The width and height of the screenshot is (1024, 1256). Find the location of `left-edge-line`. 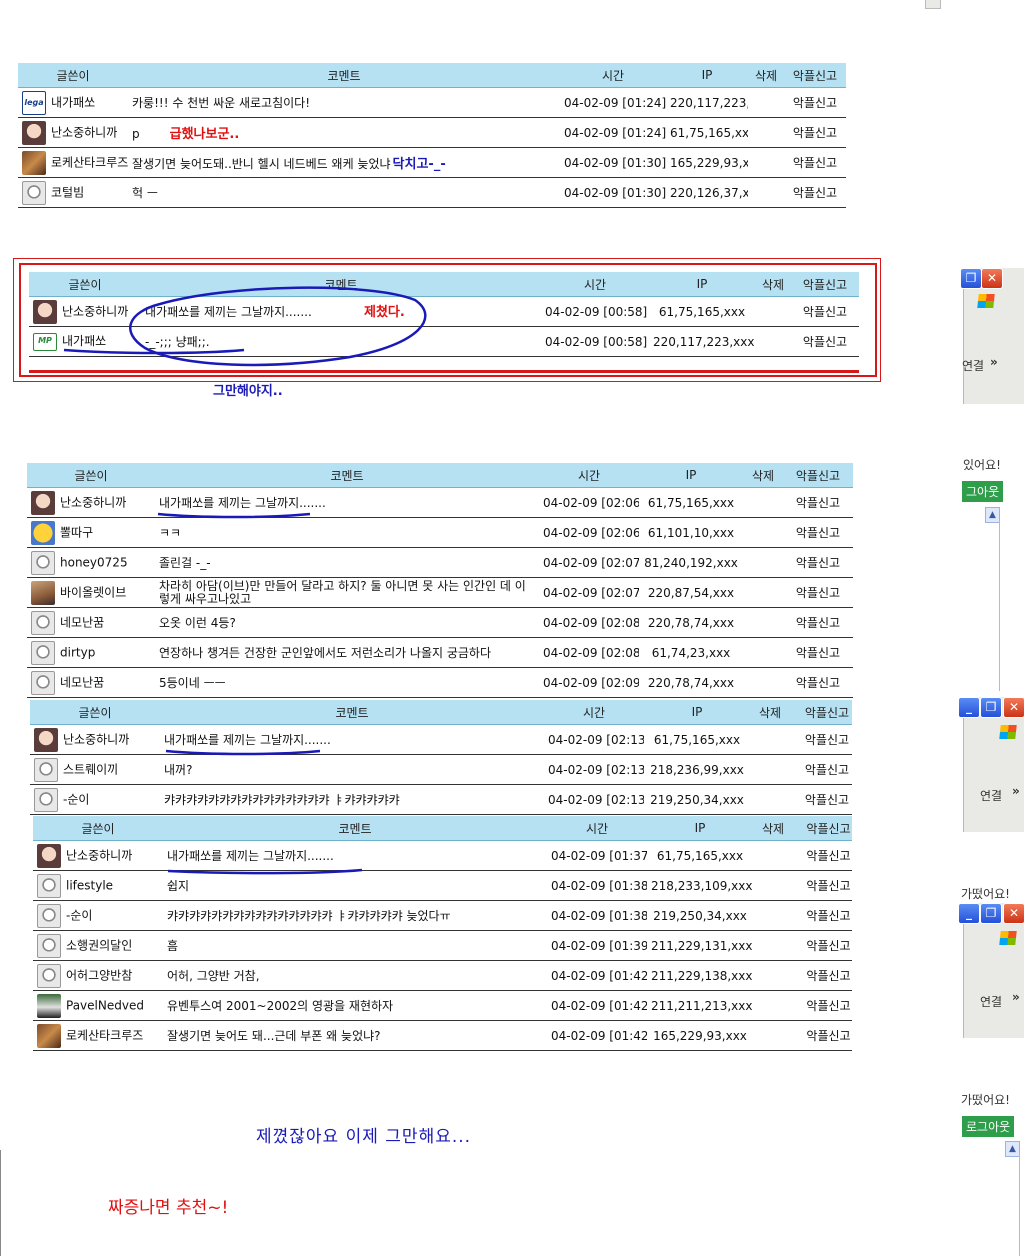

left-edge-line is located at coordinates (0, 1203).